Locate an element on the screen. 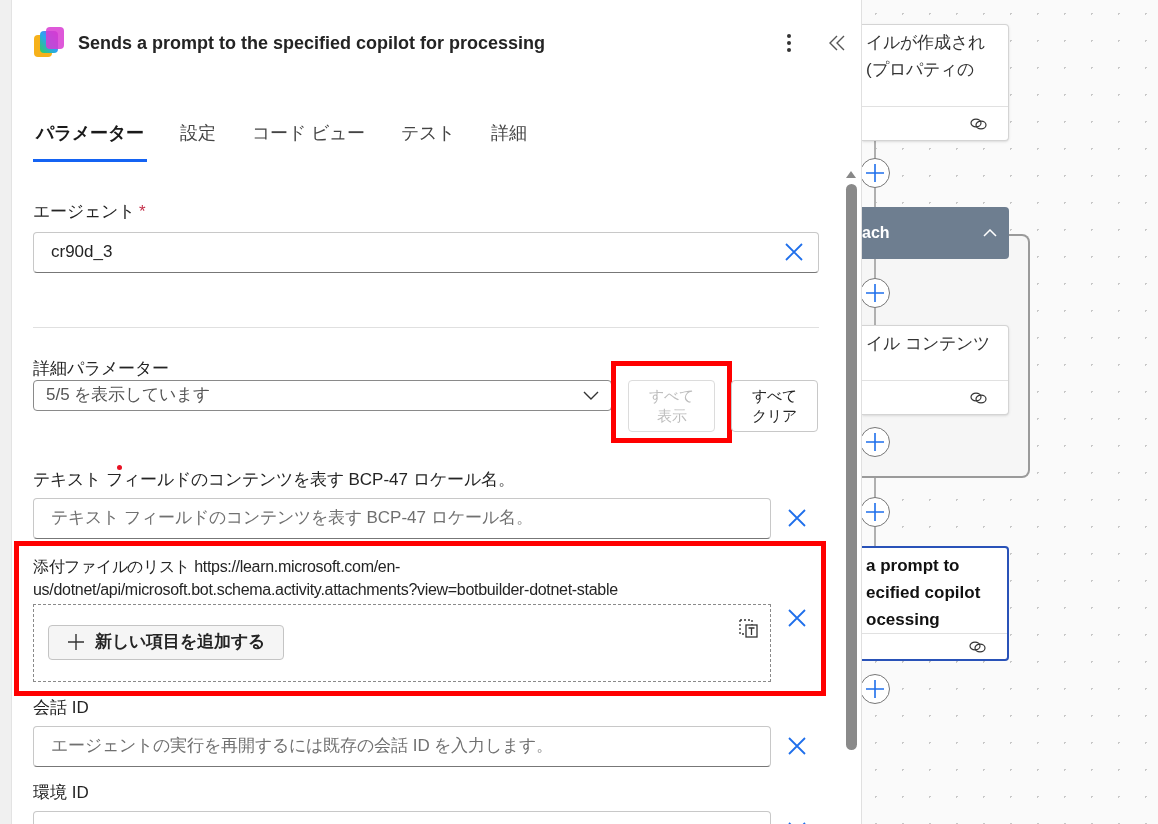  node-title: (プロパティの is located at coordinates (920, 70).